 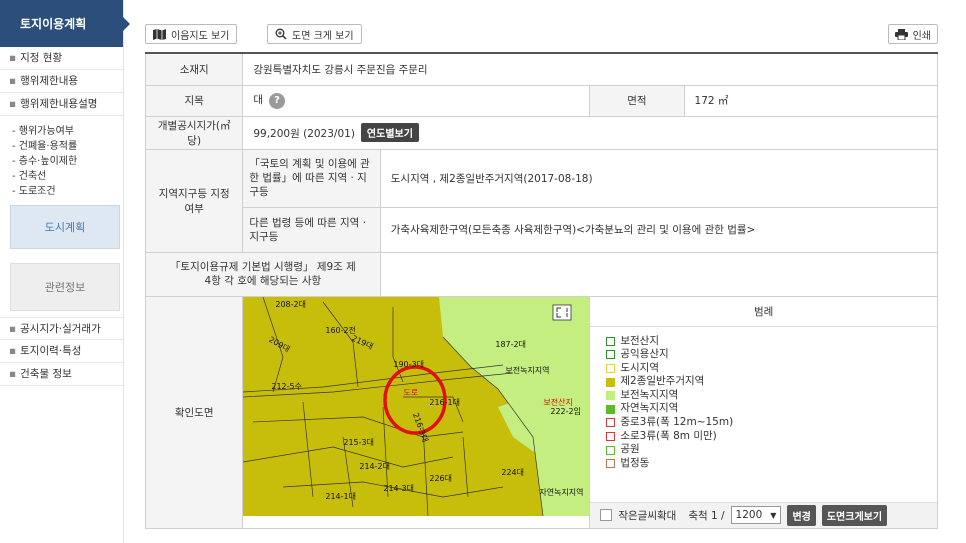 I want to click on map-label-160-2: 160-2전, so click(x=340, y=330).